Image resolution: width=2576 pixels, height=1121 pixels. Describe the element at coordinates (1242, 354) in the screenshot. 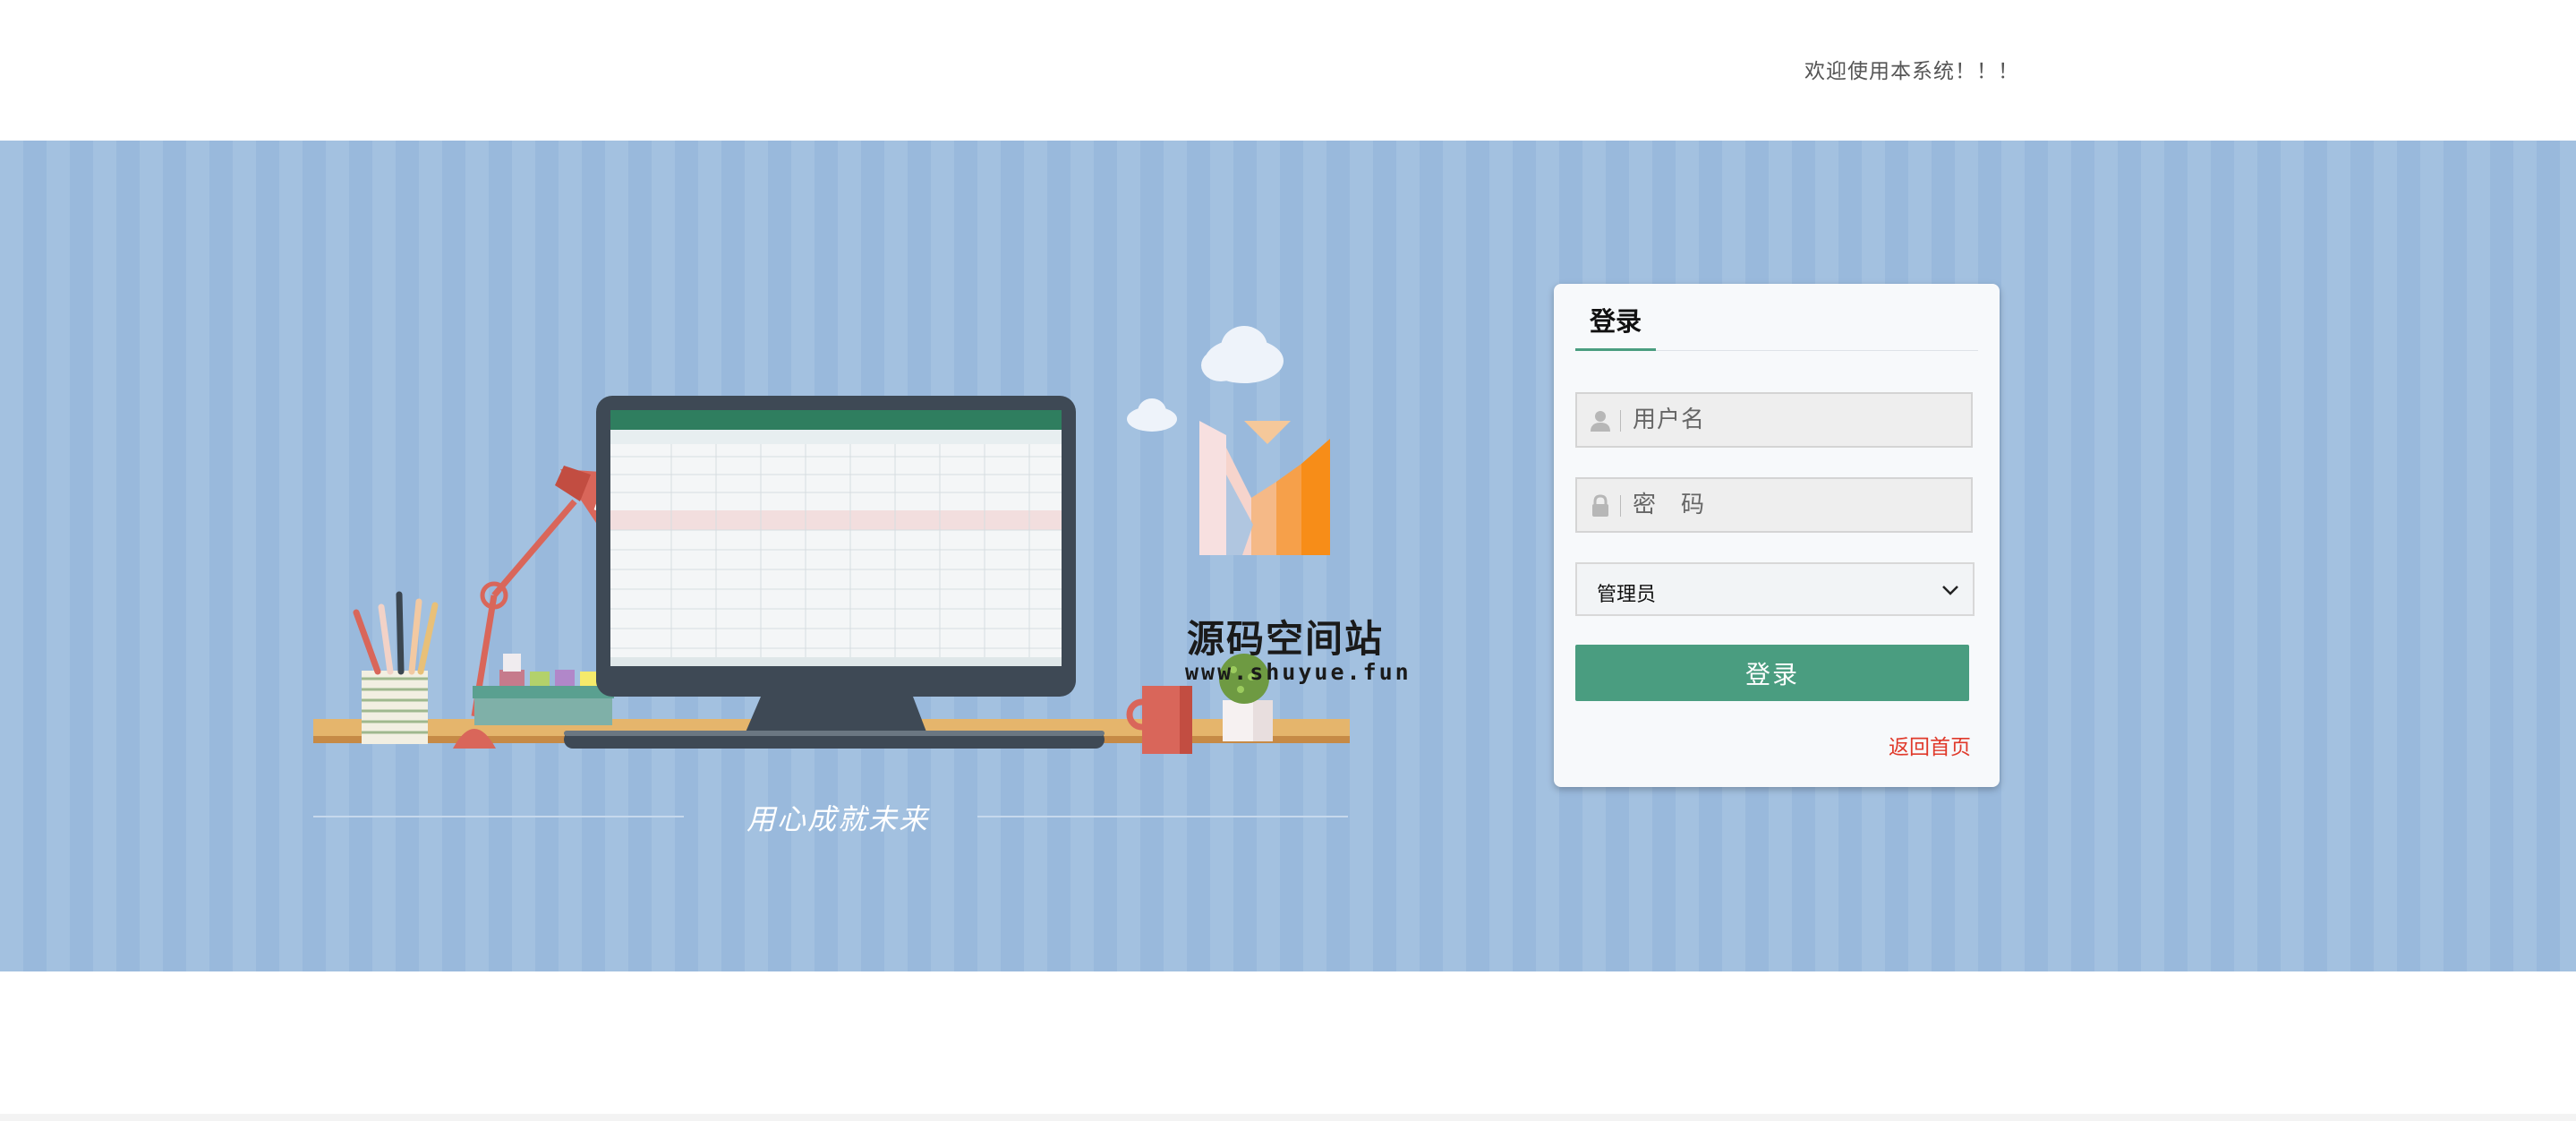

I see `cloud-large-icon` at that location.